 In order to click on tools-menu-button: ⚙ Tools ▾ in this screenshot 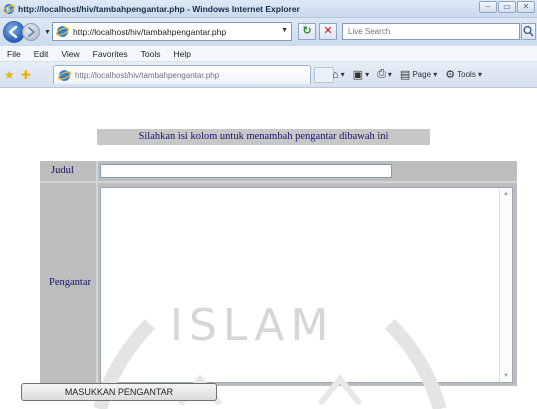, I will do `click(463, 74)`.